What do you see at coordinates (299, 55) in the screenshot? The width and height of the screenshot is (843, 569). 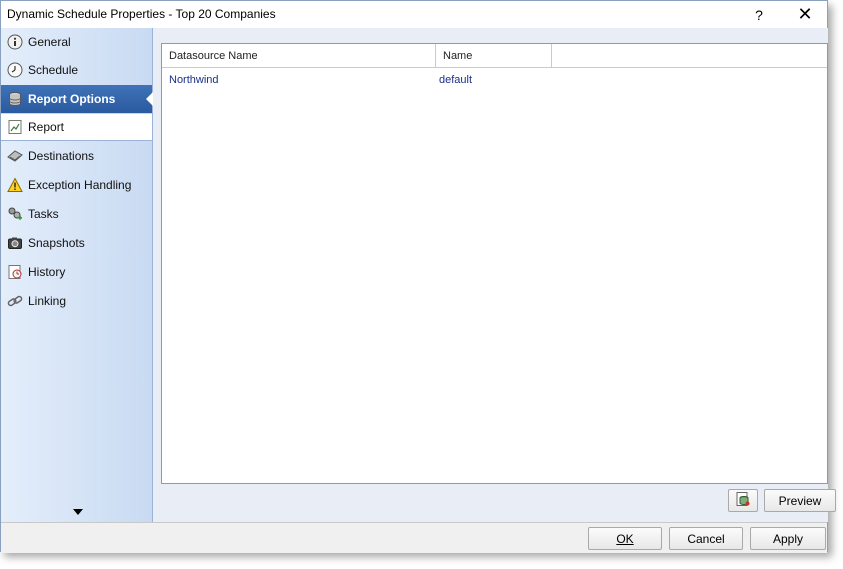 I see `column-header-datasource-name: Datasource Name` at bounding box center [299, 55].